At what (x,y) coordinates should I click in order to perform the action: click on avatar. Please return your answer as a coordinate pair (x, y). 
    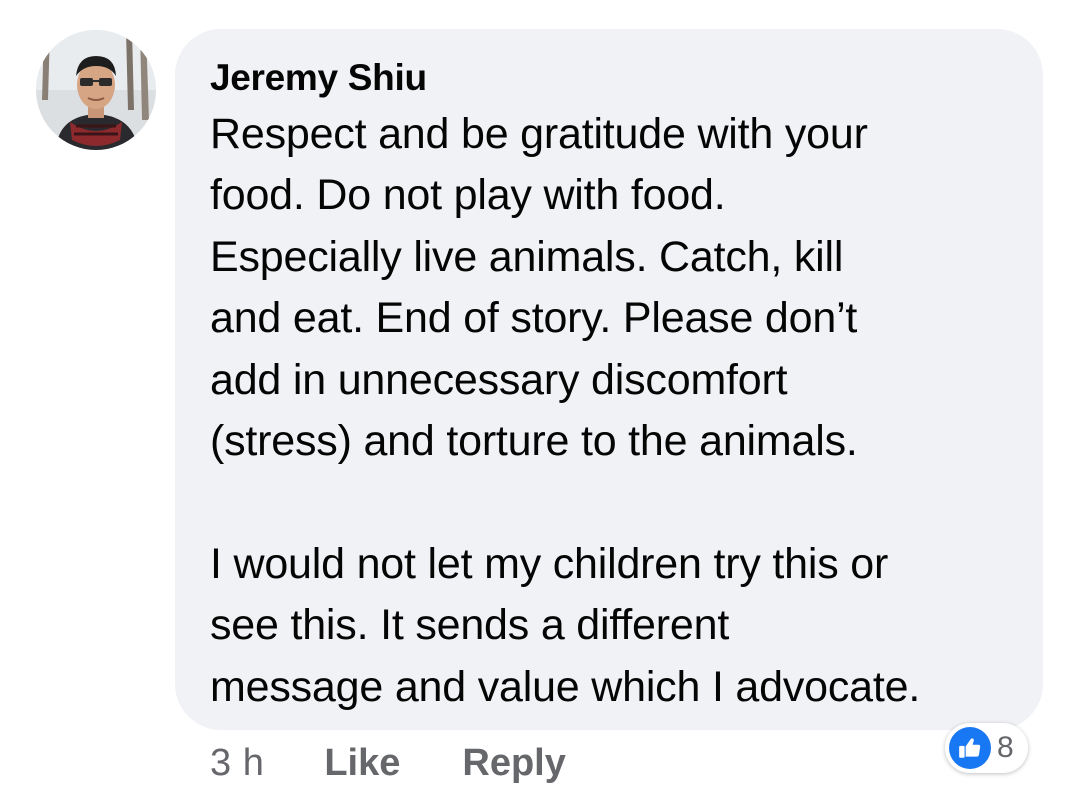
    Looking at the image, I should click on (96, 90).